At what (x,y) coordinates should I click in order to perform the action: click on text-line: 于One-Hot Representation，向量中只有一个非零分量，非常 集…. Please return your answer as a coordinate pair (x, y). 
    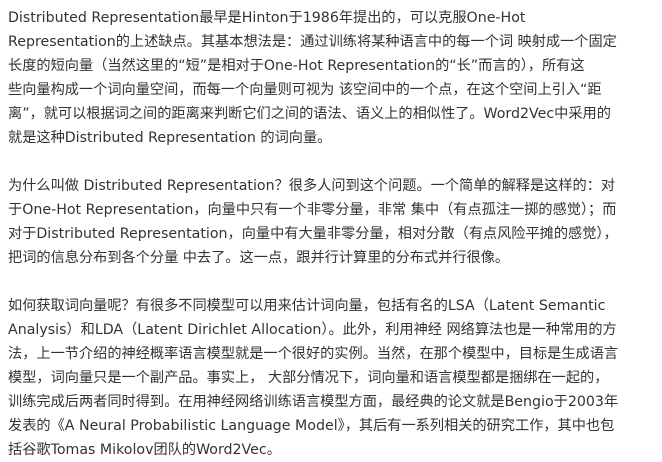
    Looking at the image, I should click on (312, 210).